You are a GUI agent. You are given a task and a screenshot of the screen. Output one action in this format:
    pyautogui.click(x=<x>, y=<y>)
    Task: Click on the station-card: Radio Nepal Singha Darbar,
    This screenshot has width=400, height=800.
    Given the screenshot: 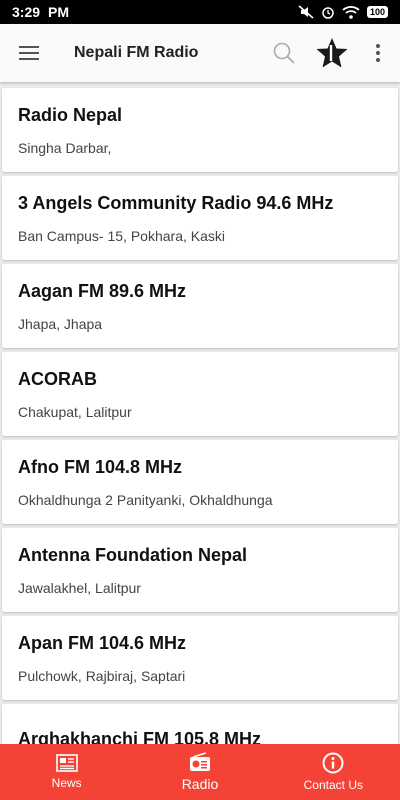 What is the action you would take?
    pyautogui.click(x=200, y=130)
    